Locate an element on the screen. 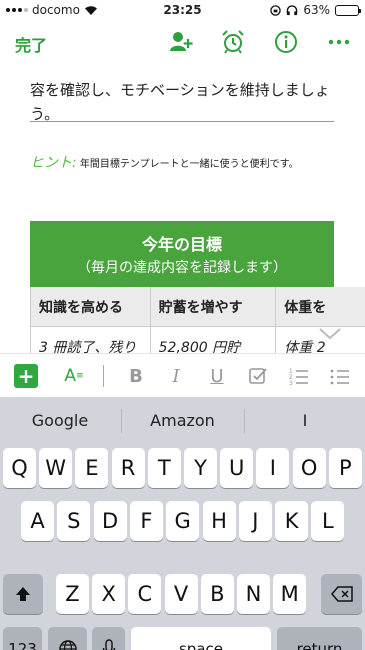  status-bar: docomo 23:25 63% is located at coordinates (182, 10).